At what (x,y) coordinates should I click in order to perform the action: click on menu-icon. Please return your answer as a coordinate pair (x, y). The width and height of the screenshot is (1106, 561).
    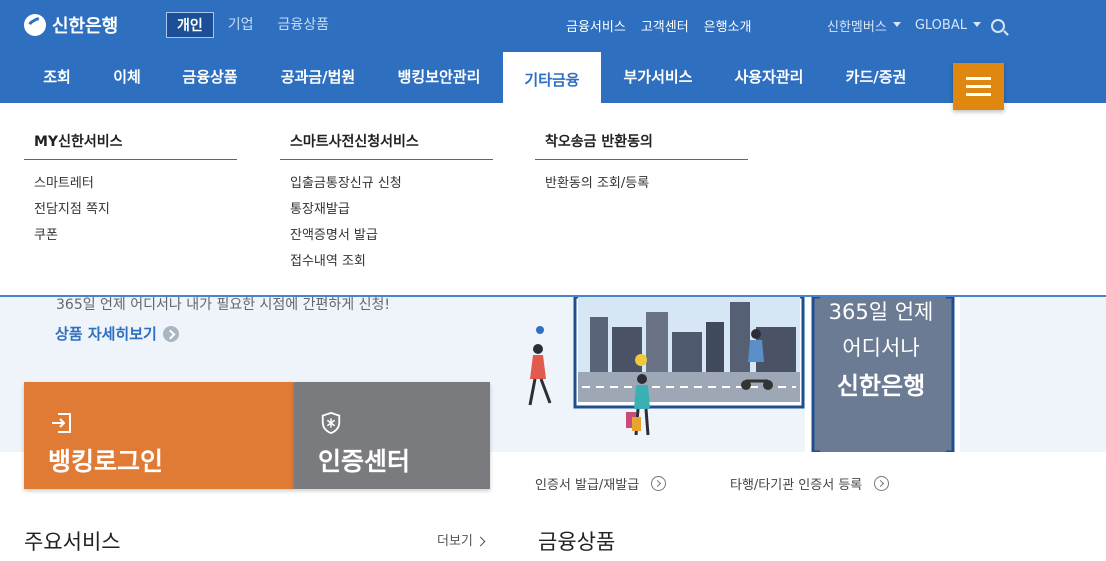
    Looking at the image, I should click on (978, 78).